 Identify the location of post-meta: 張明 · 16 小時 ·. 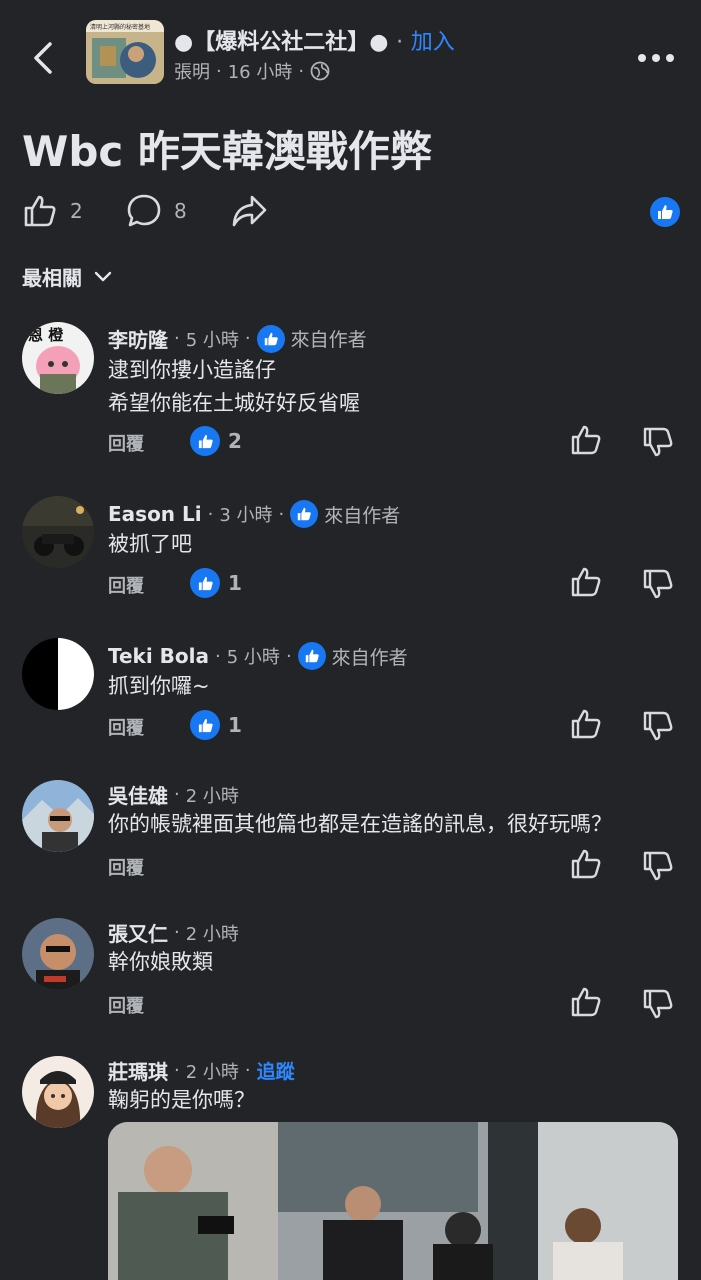
(252, 71).